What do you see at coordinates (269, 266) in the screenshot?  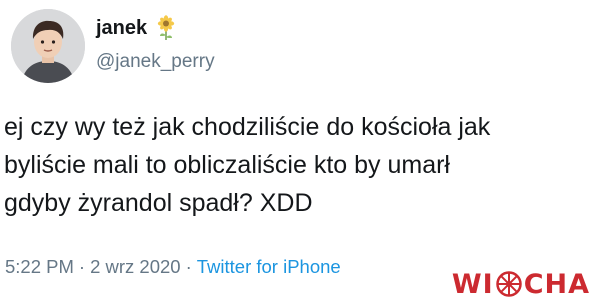 I see `tweet-source-link: Twitter for iPhone` at bounding box center [269, 266].